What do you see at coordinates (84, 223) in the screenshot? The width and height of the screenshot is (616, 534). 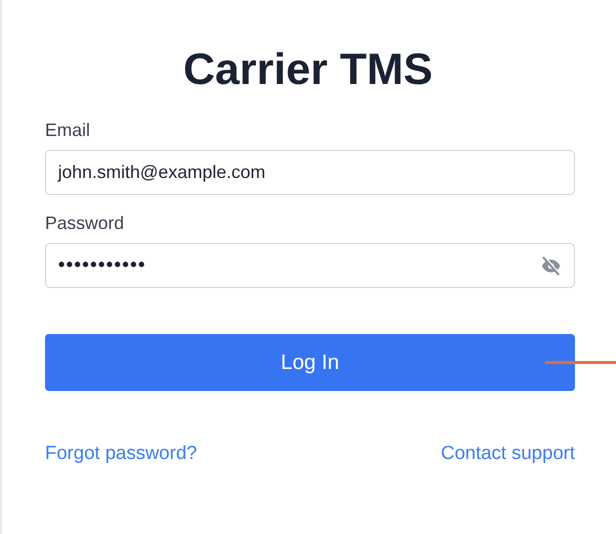 I see `field-label: Password` at bounding box center [84, 223].